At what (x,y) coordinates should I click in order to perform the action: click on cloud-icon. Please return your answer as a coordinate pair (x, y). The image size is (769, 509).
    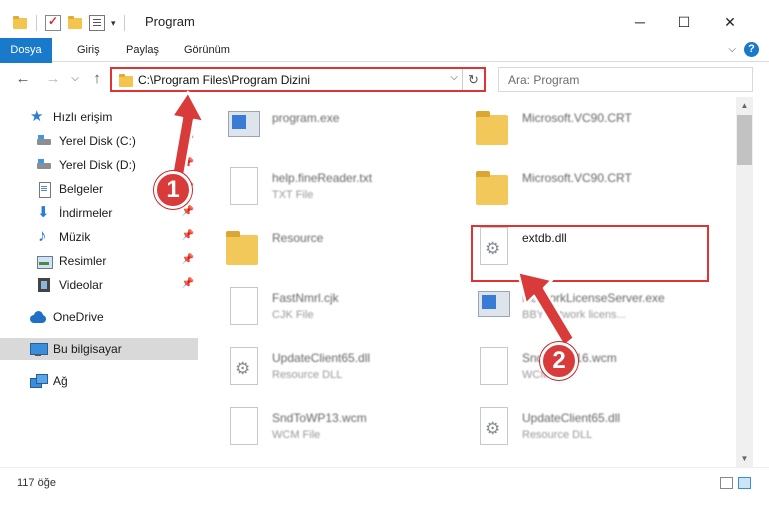
    Looking at the image, I should click on (38, 317).